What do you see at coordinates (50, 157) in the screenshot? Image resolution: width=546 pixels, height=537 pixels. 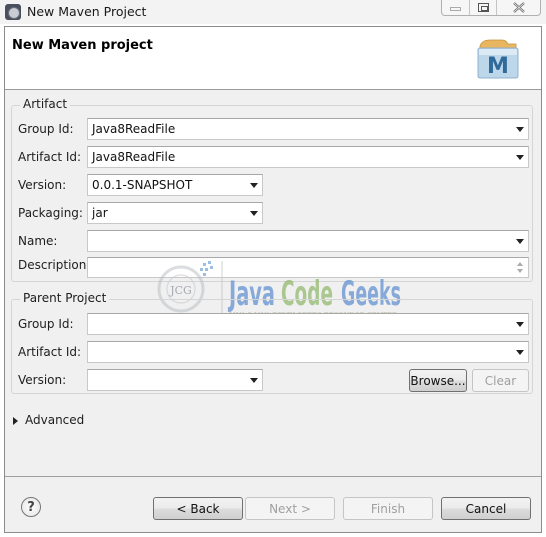 I see `artifact-id-label: Artifact Id:` at bounding box center [50, 157].